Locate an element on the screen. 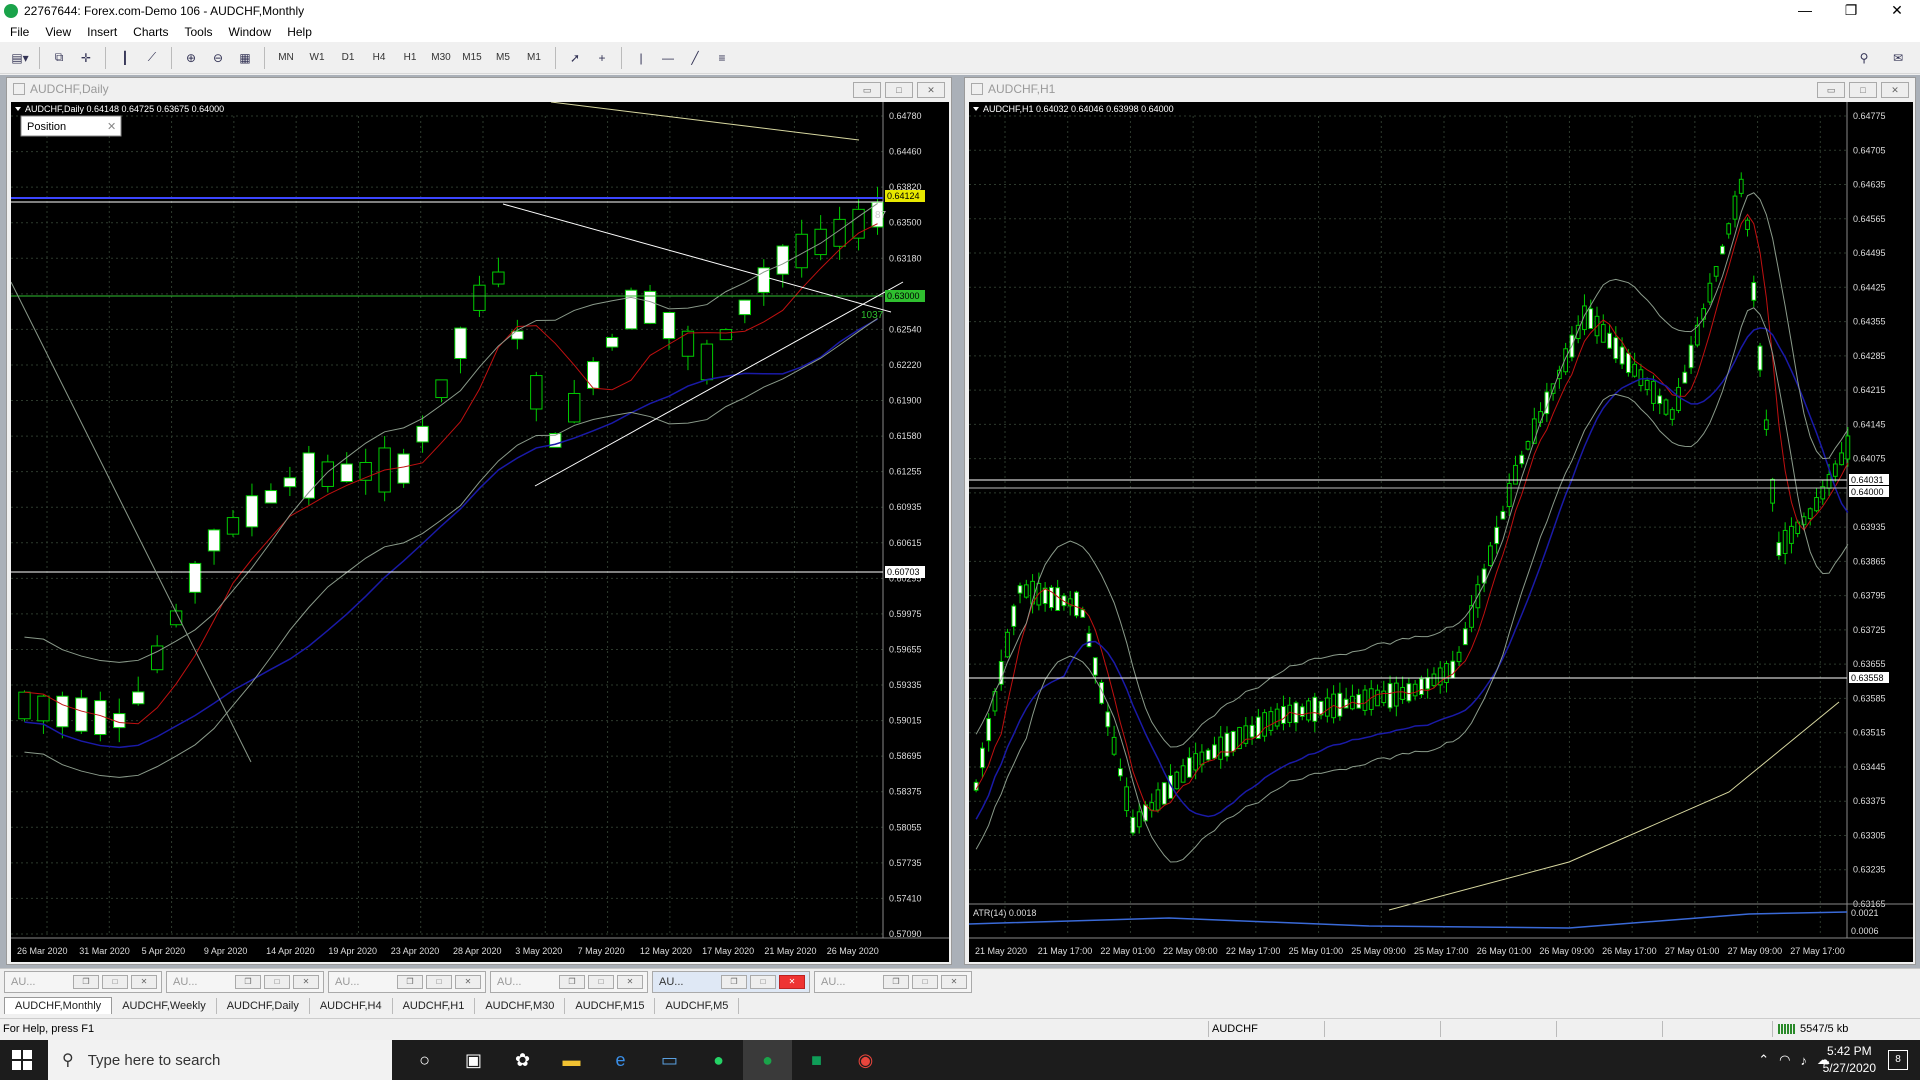  market-watch-icon: ⧉ is located at coordinates (59, 58).